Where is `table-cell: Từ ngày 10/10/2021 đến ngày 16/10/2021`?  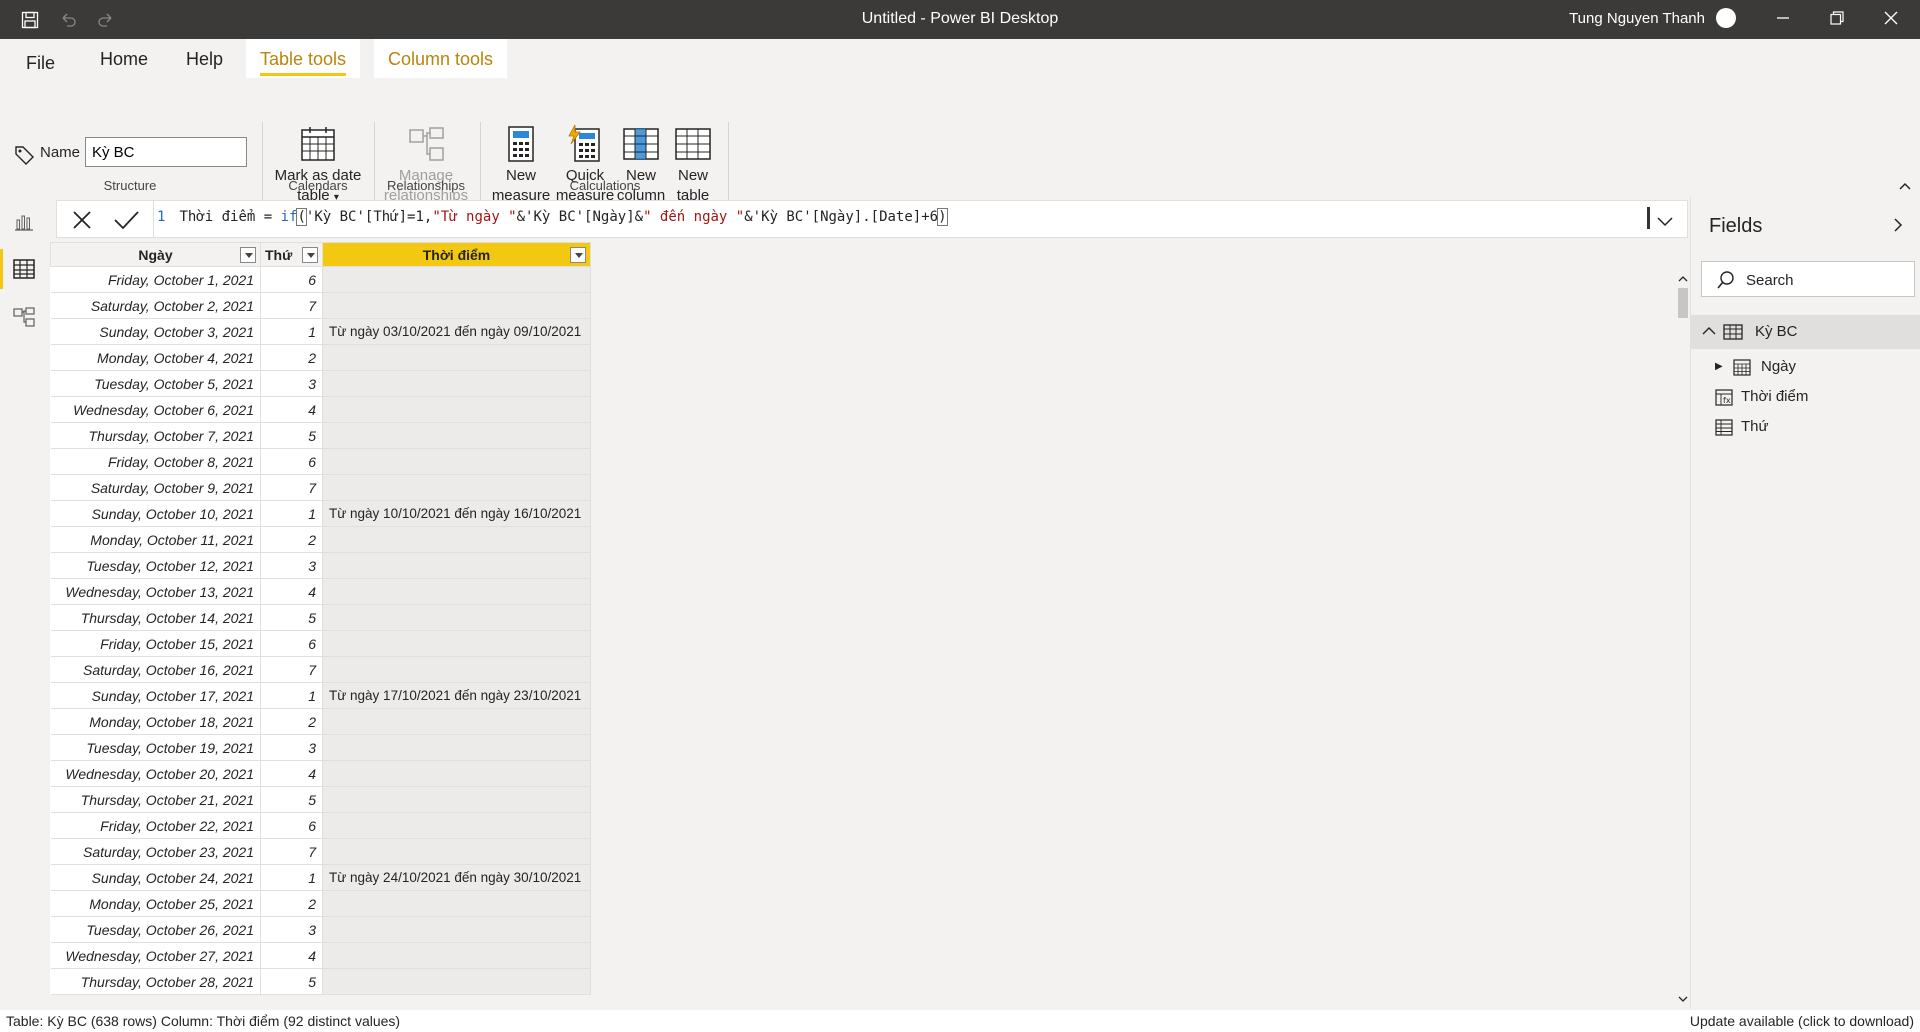 table-cell: Từ ngày 10/10/2021 đến ngày 16/10/2021 is located at coordinates (456, 513).